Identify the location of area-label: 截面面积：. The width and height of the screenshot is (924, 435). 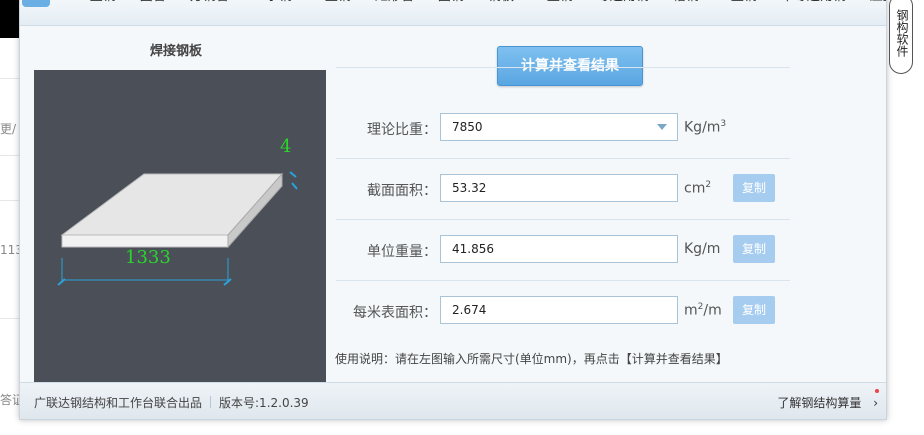
(402, 191).